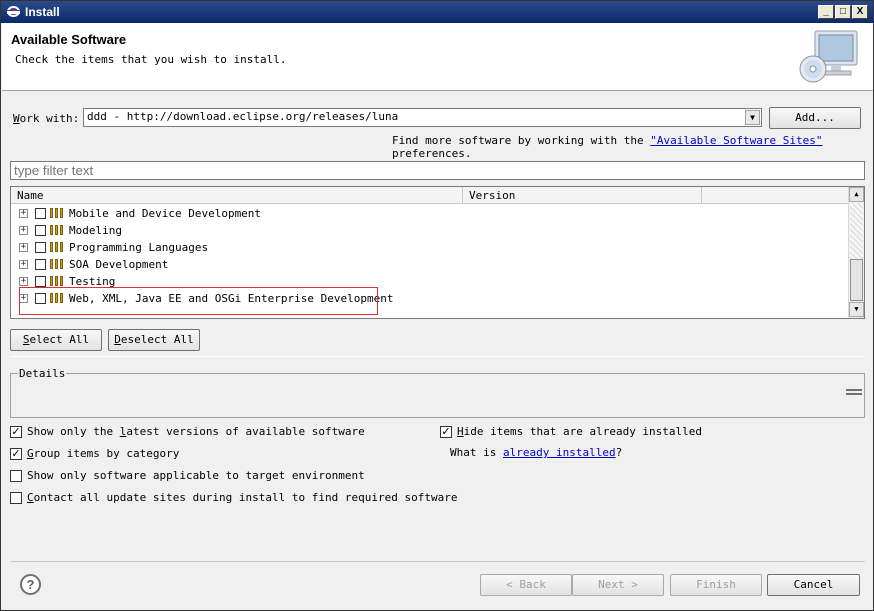  I want to click on title-bar: Install _ □ X, so click(437, 12).